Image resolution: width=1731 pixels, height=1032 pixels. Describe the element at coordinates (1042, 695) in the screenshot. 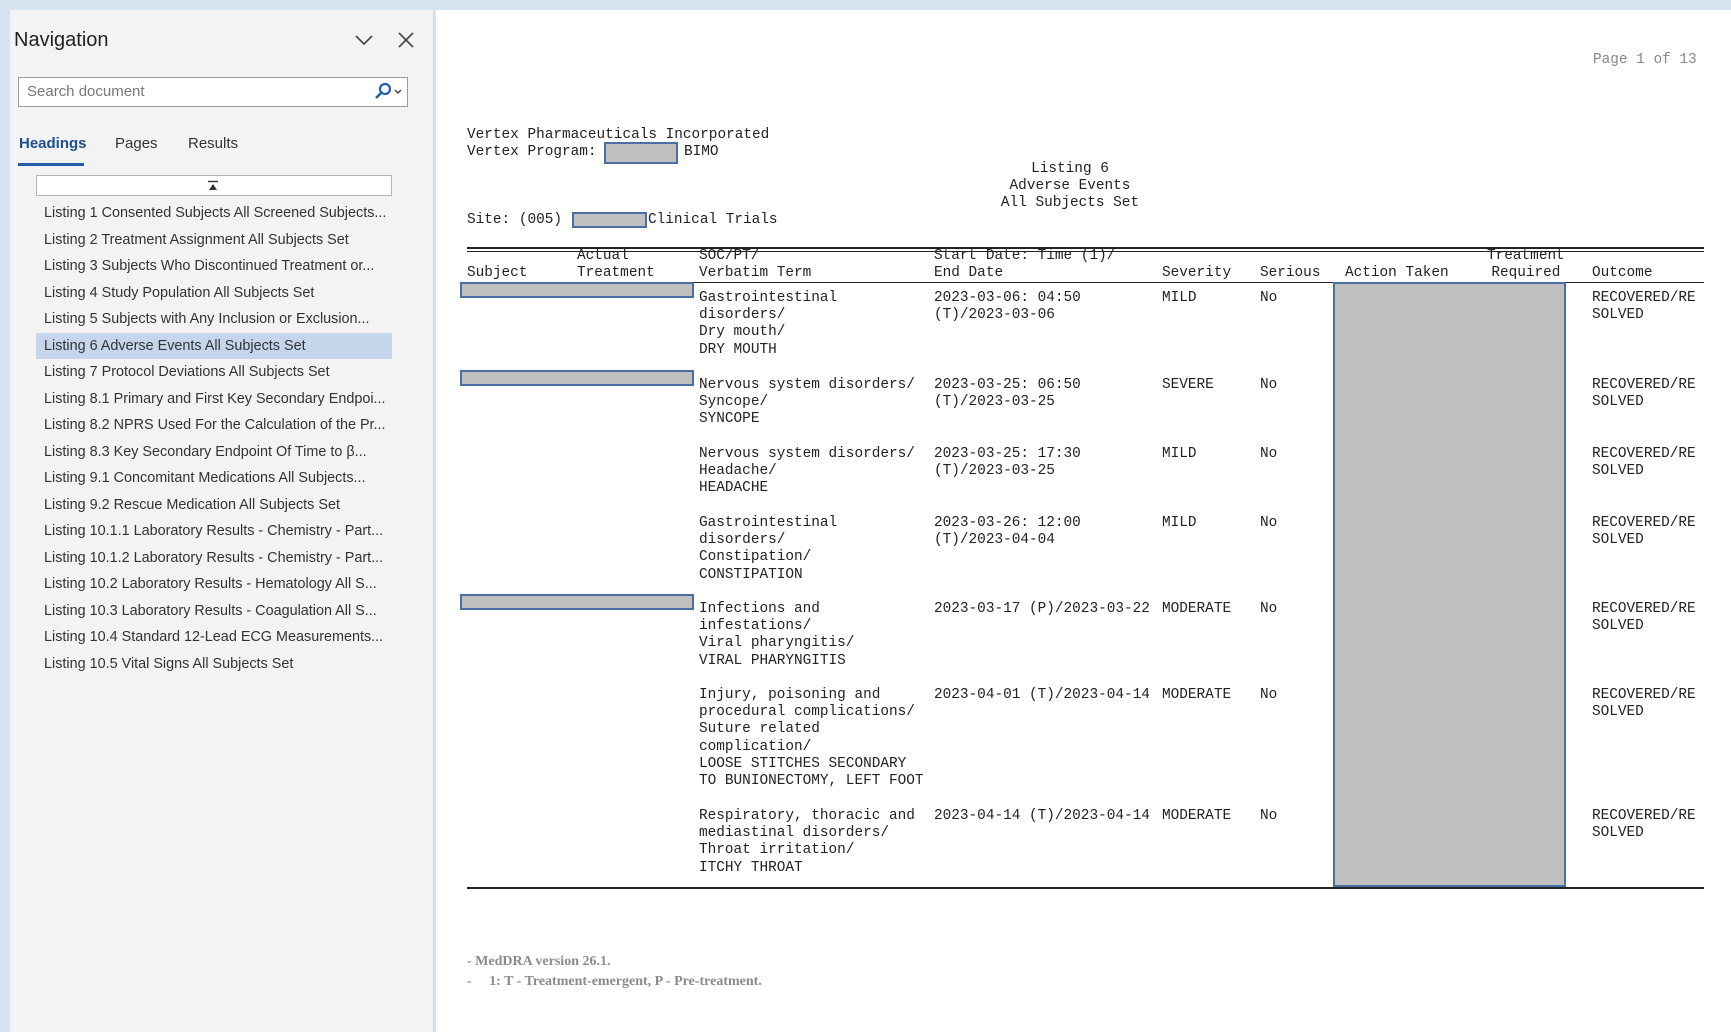

I see `cell-dates: 2023-04-01 (T)/2023-04-14` at that location.